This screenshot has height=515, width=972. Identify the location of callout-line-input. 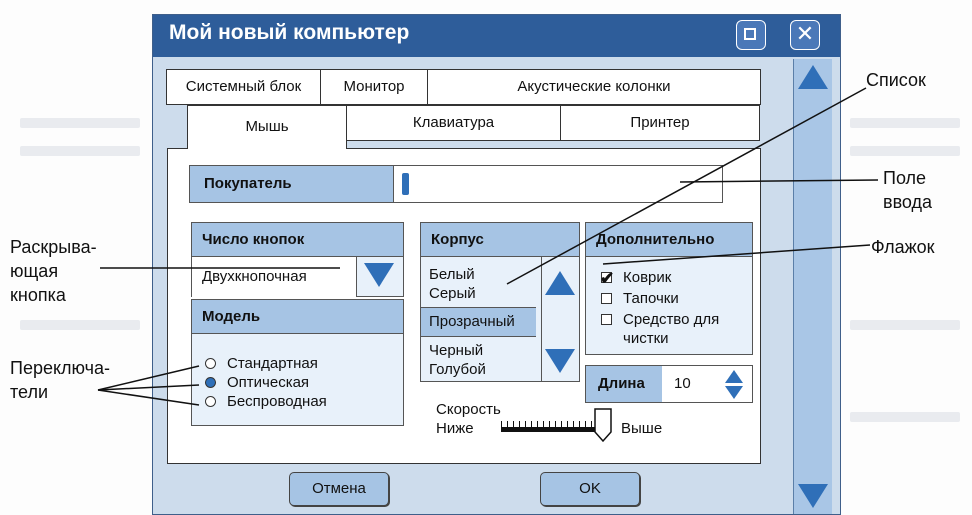
(779, 181).